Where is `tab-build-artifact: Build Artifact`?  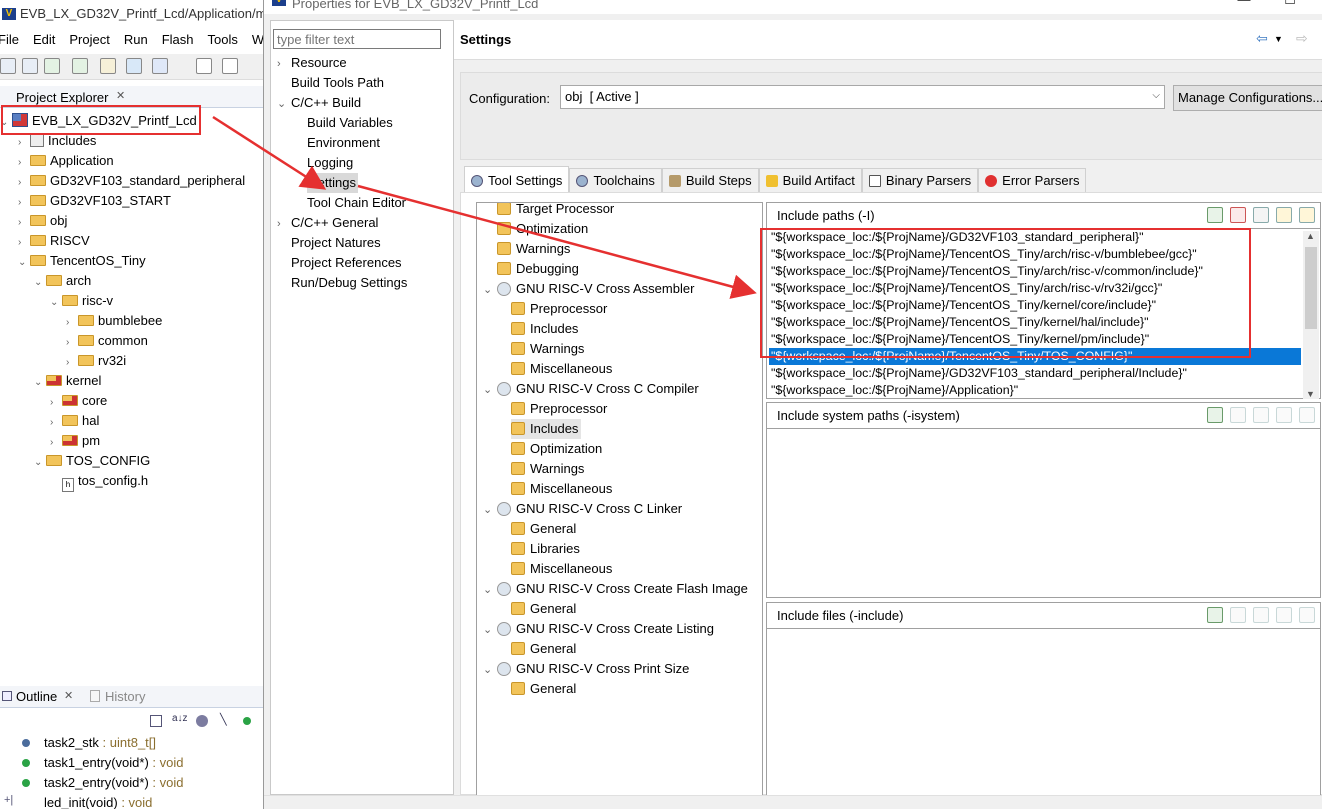 tab-build-artifact: Build Artifact is located at coordinates (810, 180).